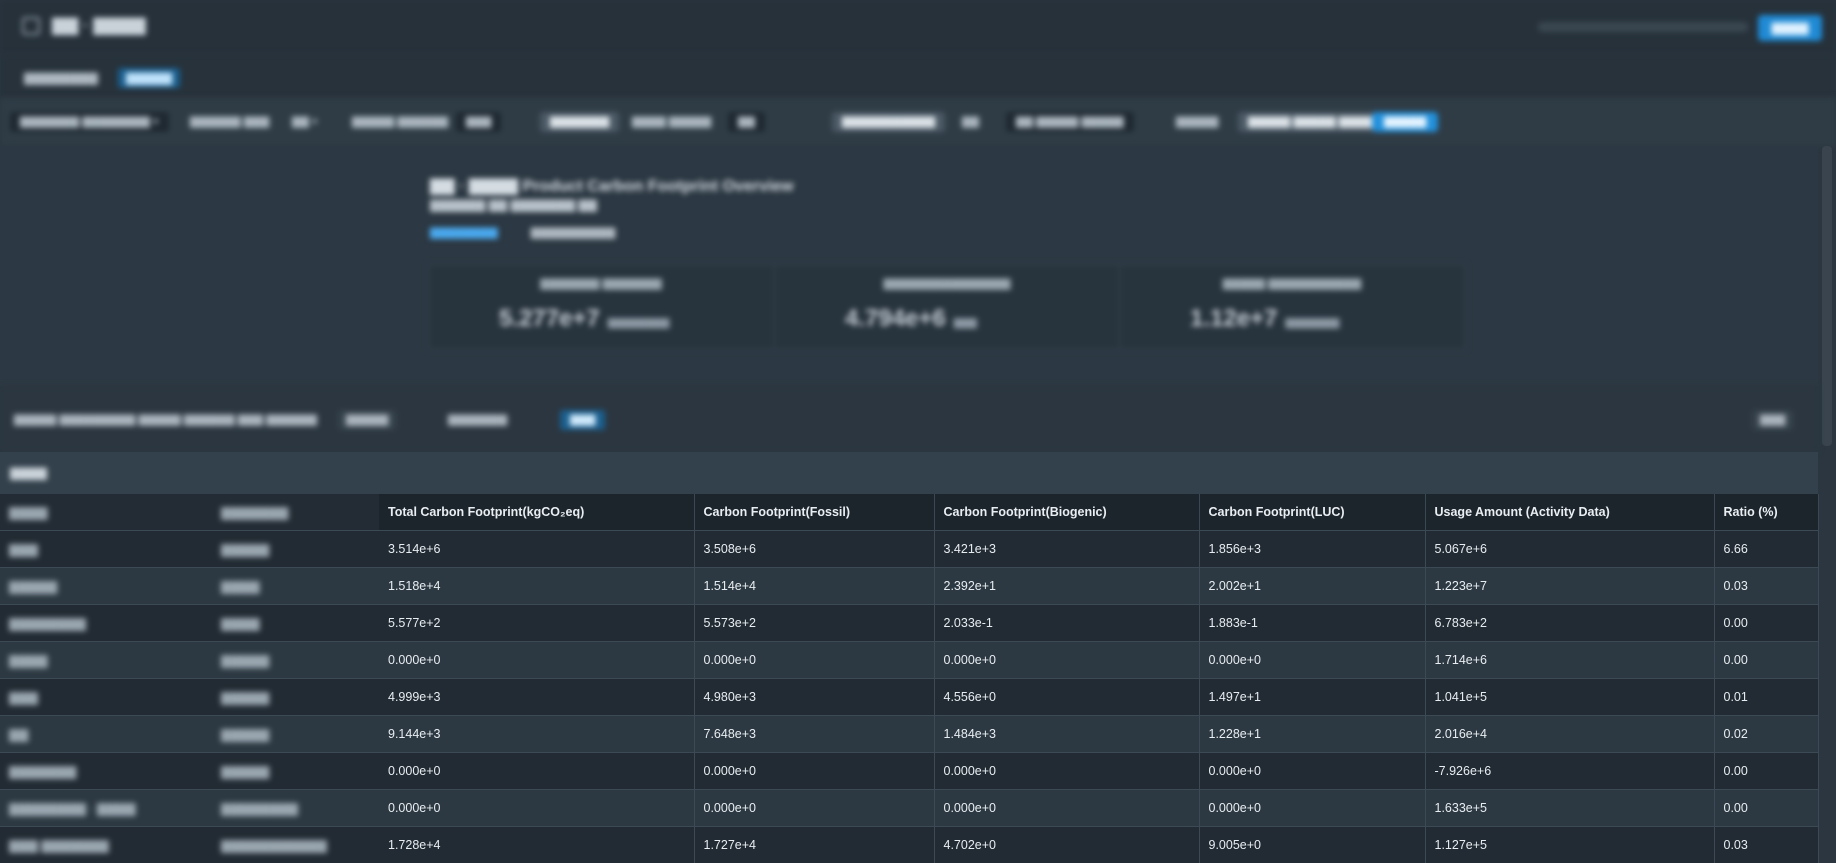 The width and height of the screenshot is (1836, 863). What do you see at coordinates (1772, 420) in the screenshot?
I see `action-button-right: ▇▇▇` at bounding box center [1772, 420].